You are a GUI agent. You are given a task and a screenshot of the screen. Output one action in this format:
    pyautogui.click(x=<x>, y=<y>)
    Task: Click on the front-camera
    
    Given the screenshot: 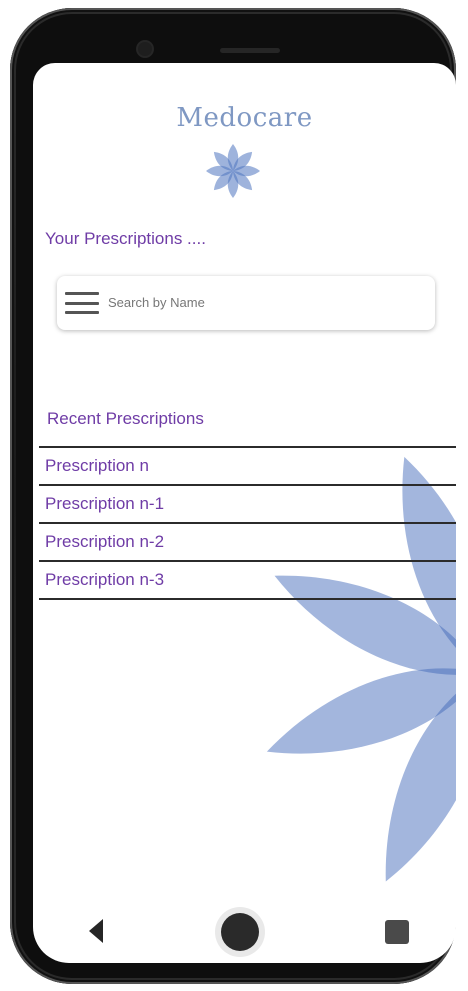 What is the action you would take?
    pyautogui.click(x=145, y=49)
    